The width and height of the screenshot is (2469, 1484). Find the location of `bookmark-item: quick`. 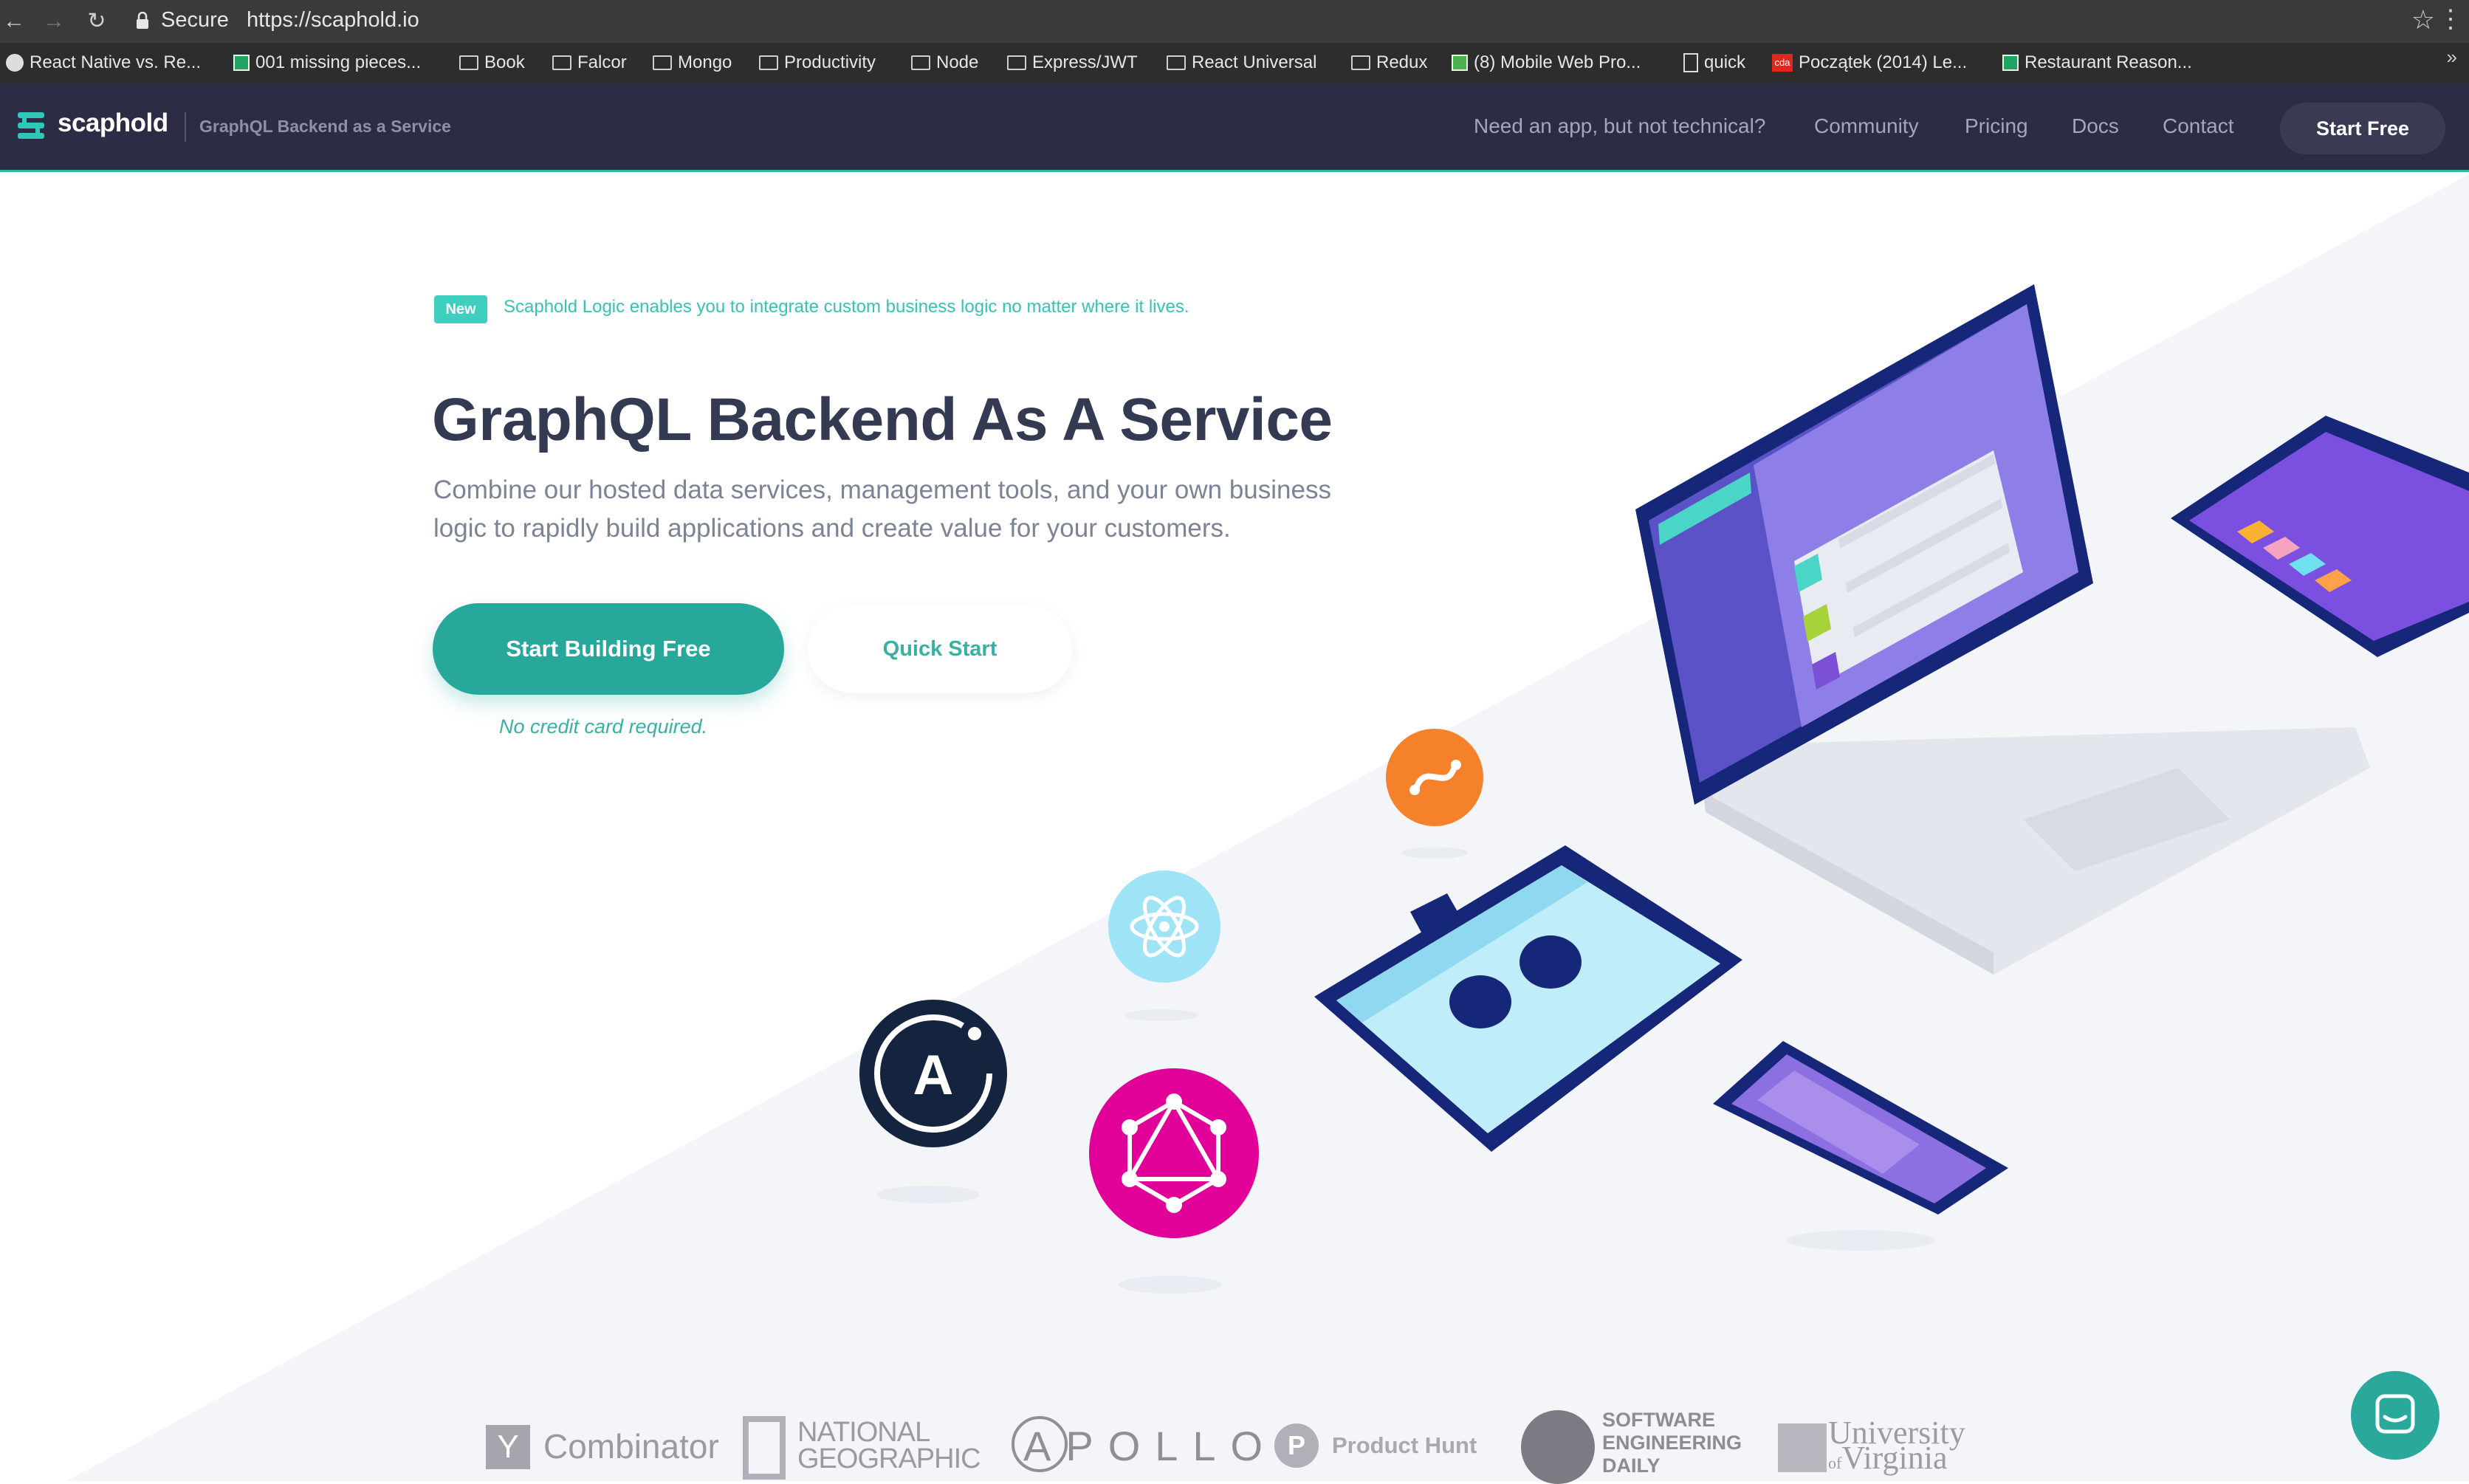

bookmark-item: quick is located at coordinates (1714, 63).